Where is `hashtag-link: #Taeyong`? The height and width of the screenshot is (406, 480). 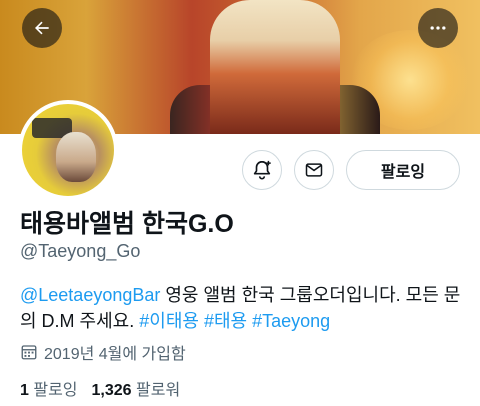
hashtag-link: #Taeyong is located at coordinates (291, 321).